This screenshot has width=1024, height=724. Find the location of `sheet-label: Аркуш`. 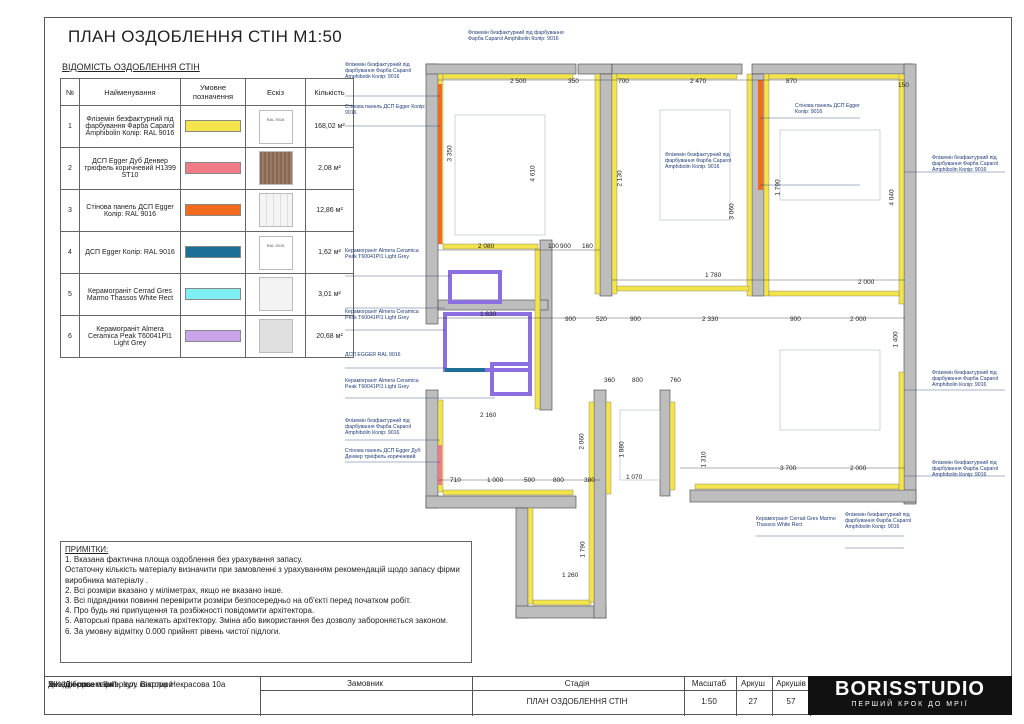

sheet-label: Аркуш is located at coordinates (753, 683).